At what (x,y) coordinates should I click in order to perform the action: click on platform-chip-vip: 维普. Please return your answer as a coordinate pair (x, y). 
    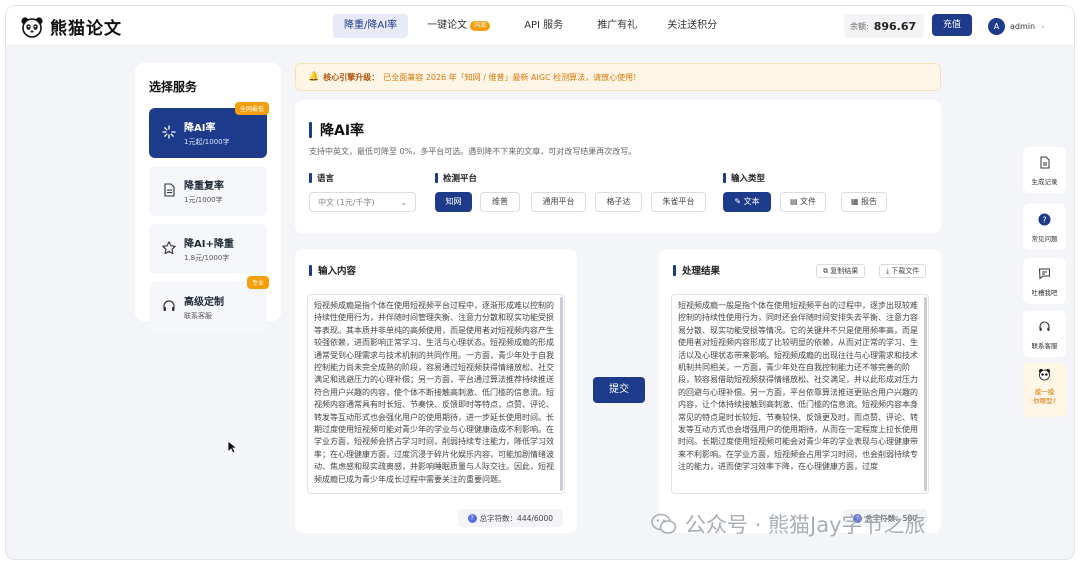
    Looking at the image, I should click on (500, 202).